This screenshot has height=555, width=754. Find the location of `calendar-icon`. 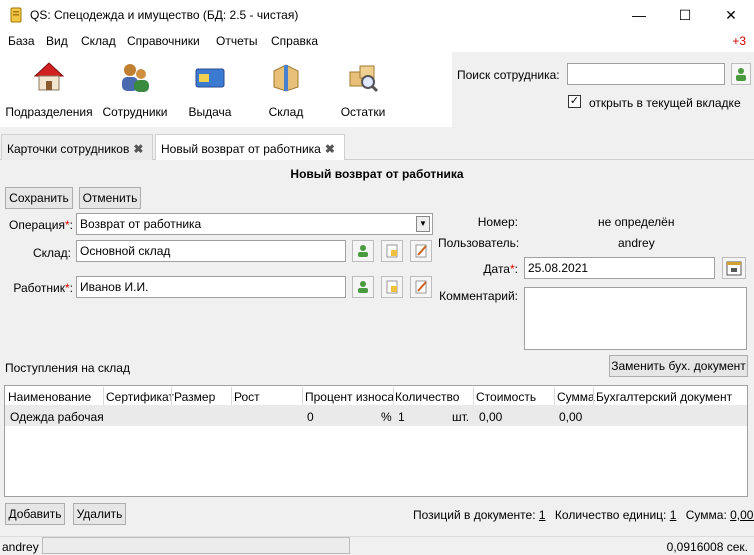

calendar-icon is located at coordinates (734, 268).